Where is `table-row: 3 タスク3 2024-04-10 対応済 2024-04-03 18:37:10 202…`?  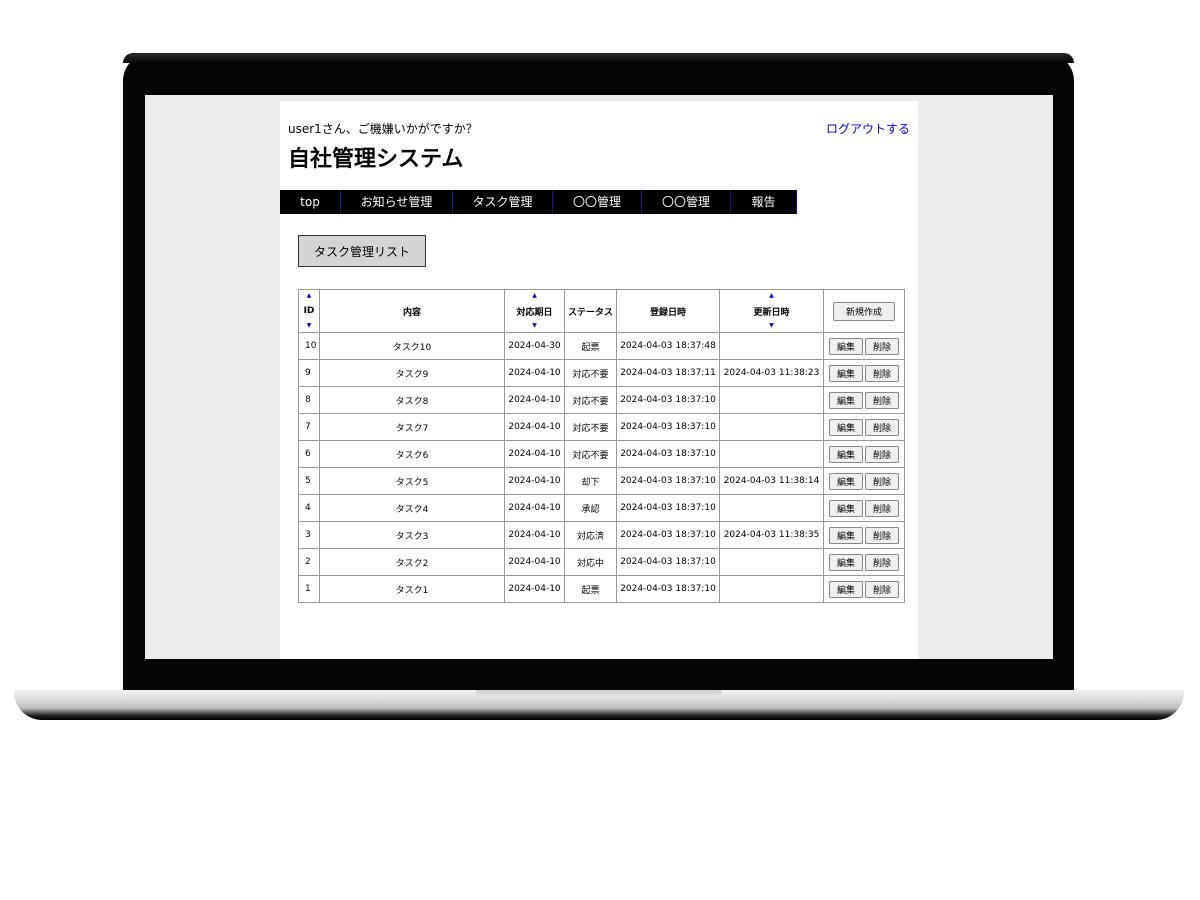 table-row: 3 タスク3 2024-04-10 対応済 2024-04-03 18:37:10 202… is located at coordinates (601, 535).